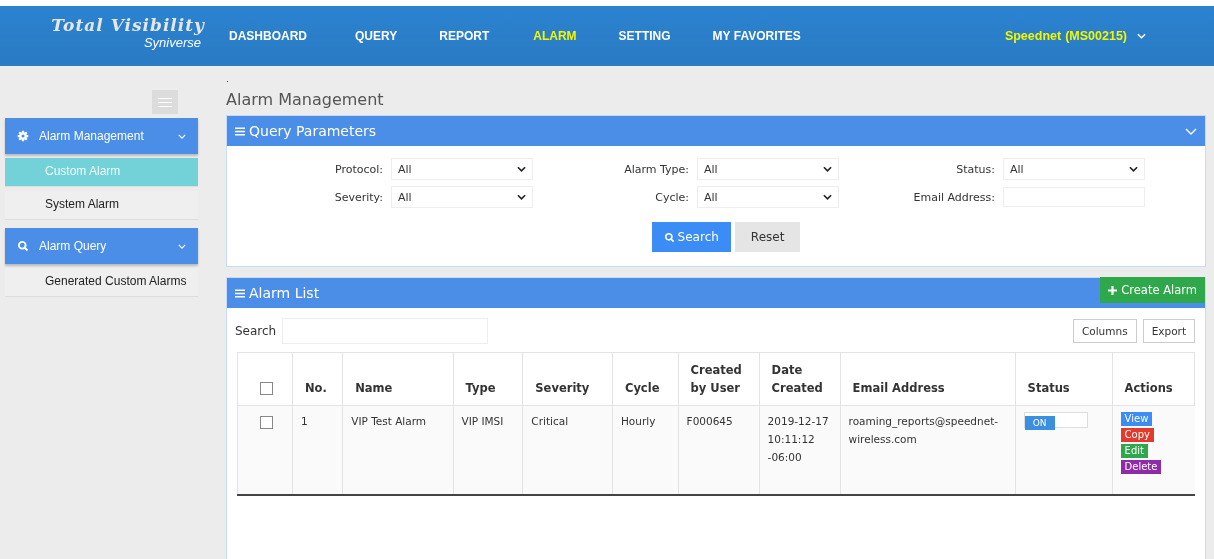 Image resolution: width=1214 pixels, height=559 pixels. Describe the element at coordinates (719, 379) in the screenshot. I see `column-header: Created by User` at that location.